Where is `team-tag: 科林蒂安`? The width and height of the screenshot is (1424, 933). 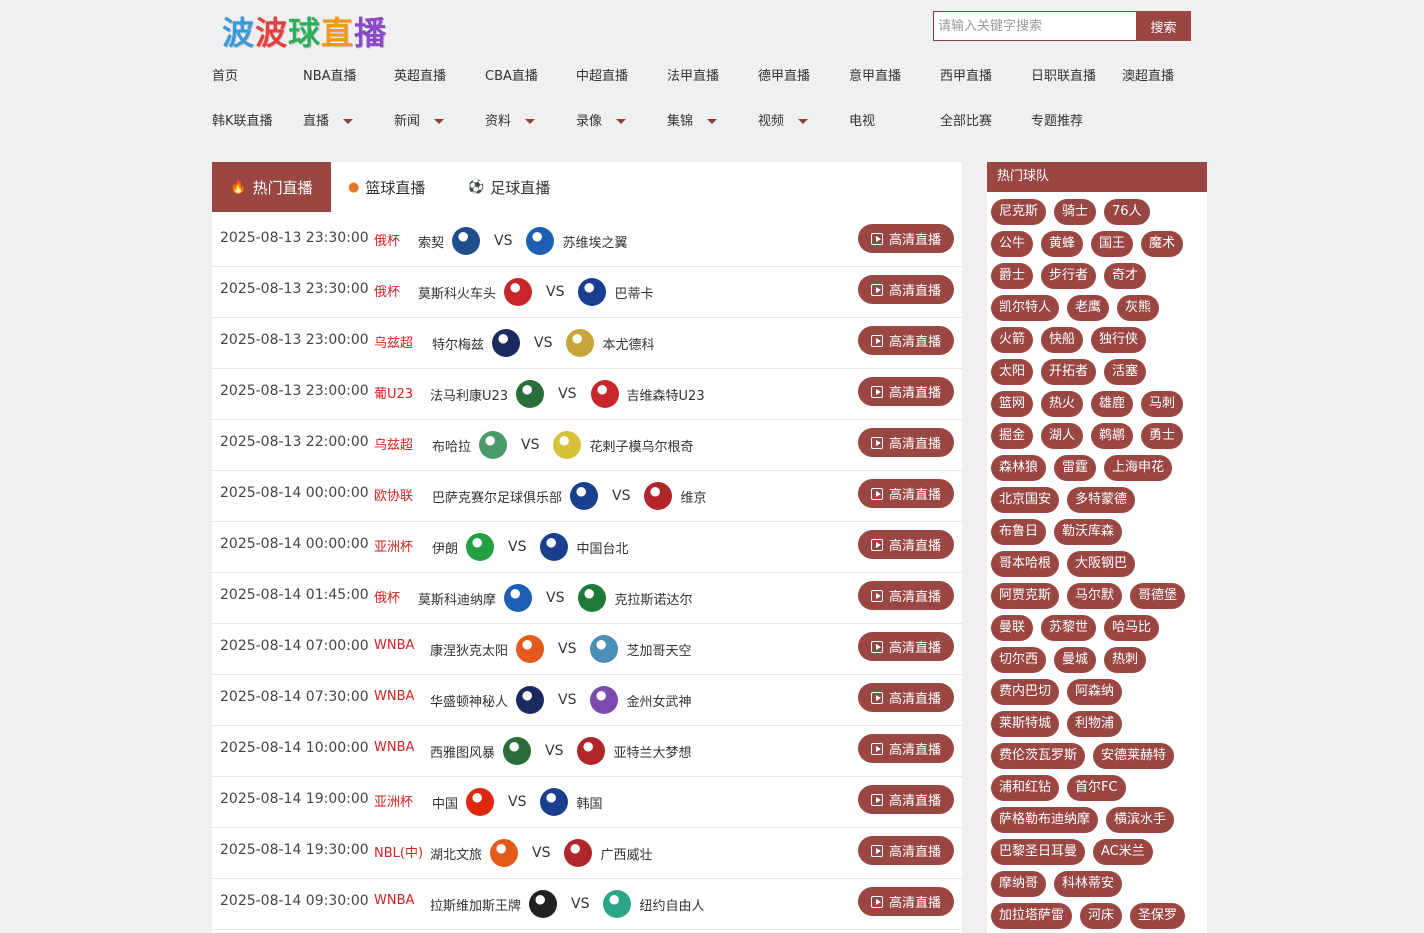
team-tag: 科林蒂安 is located at coordinates (1088, 884).